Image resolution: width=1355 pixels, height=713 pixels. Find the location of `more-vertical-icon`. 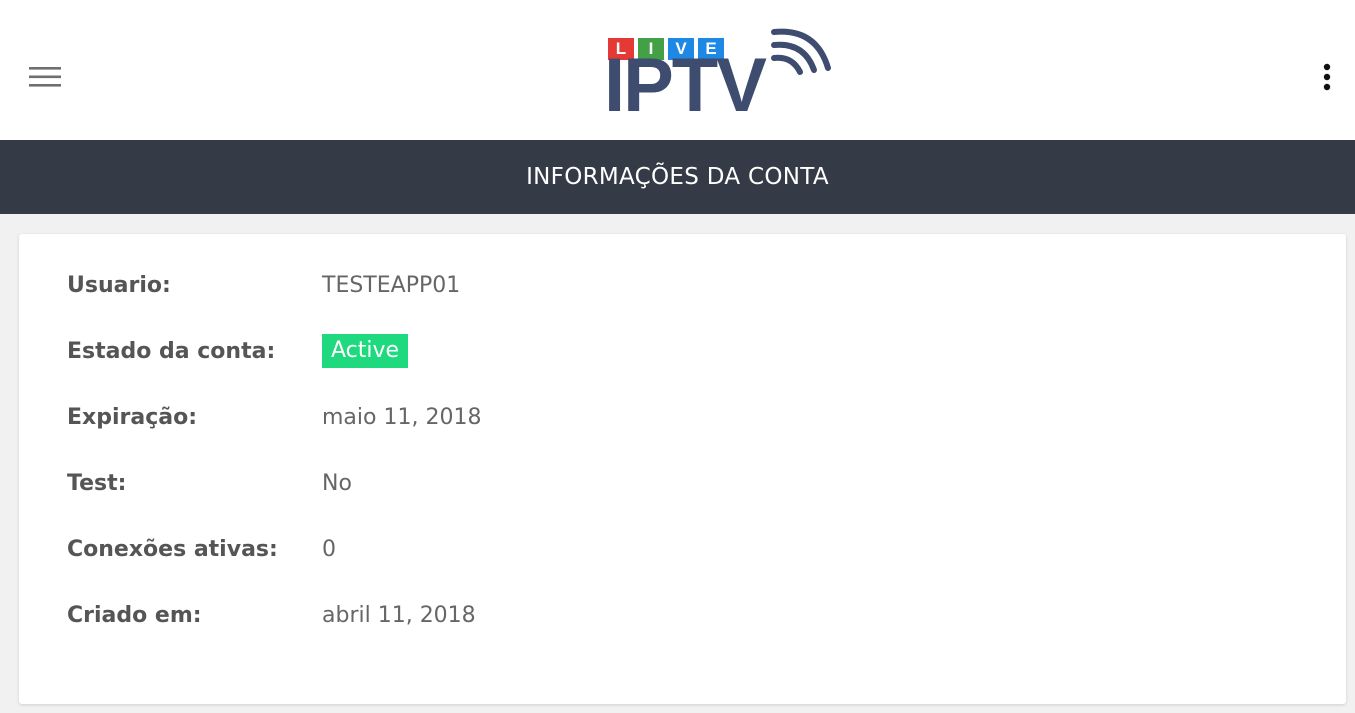

more-vertical-icon is located at coordinates (1327, 77).